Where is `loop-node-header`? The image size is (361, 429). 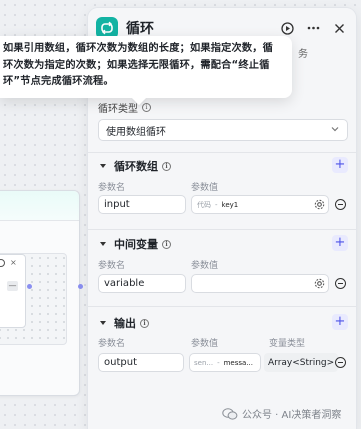
loop-node-header is located at coordinates (39, 206).